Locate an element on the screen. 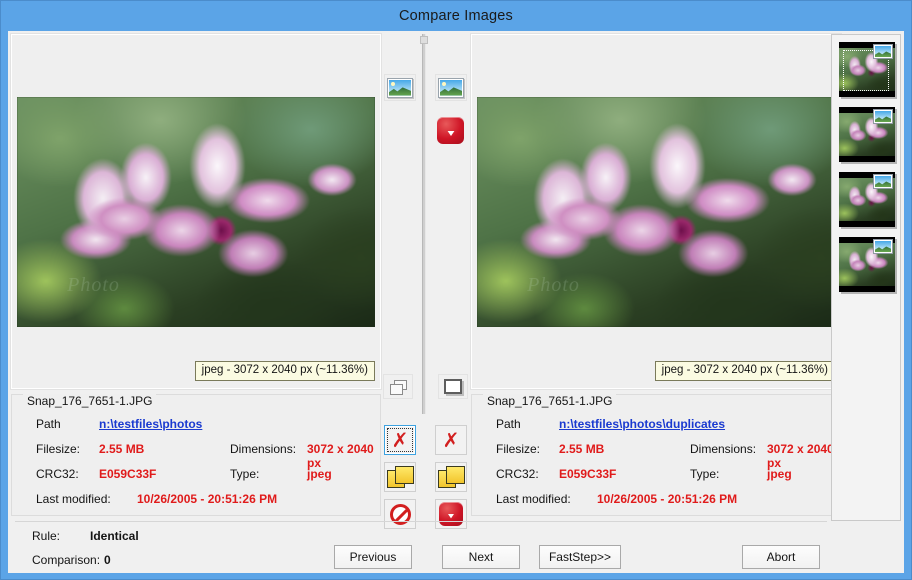 The height and width of the screenshot is (580, 912). comparison-value: 0 is located at coordinates (107, 560).